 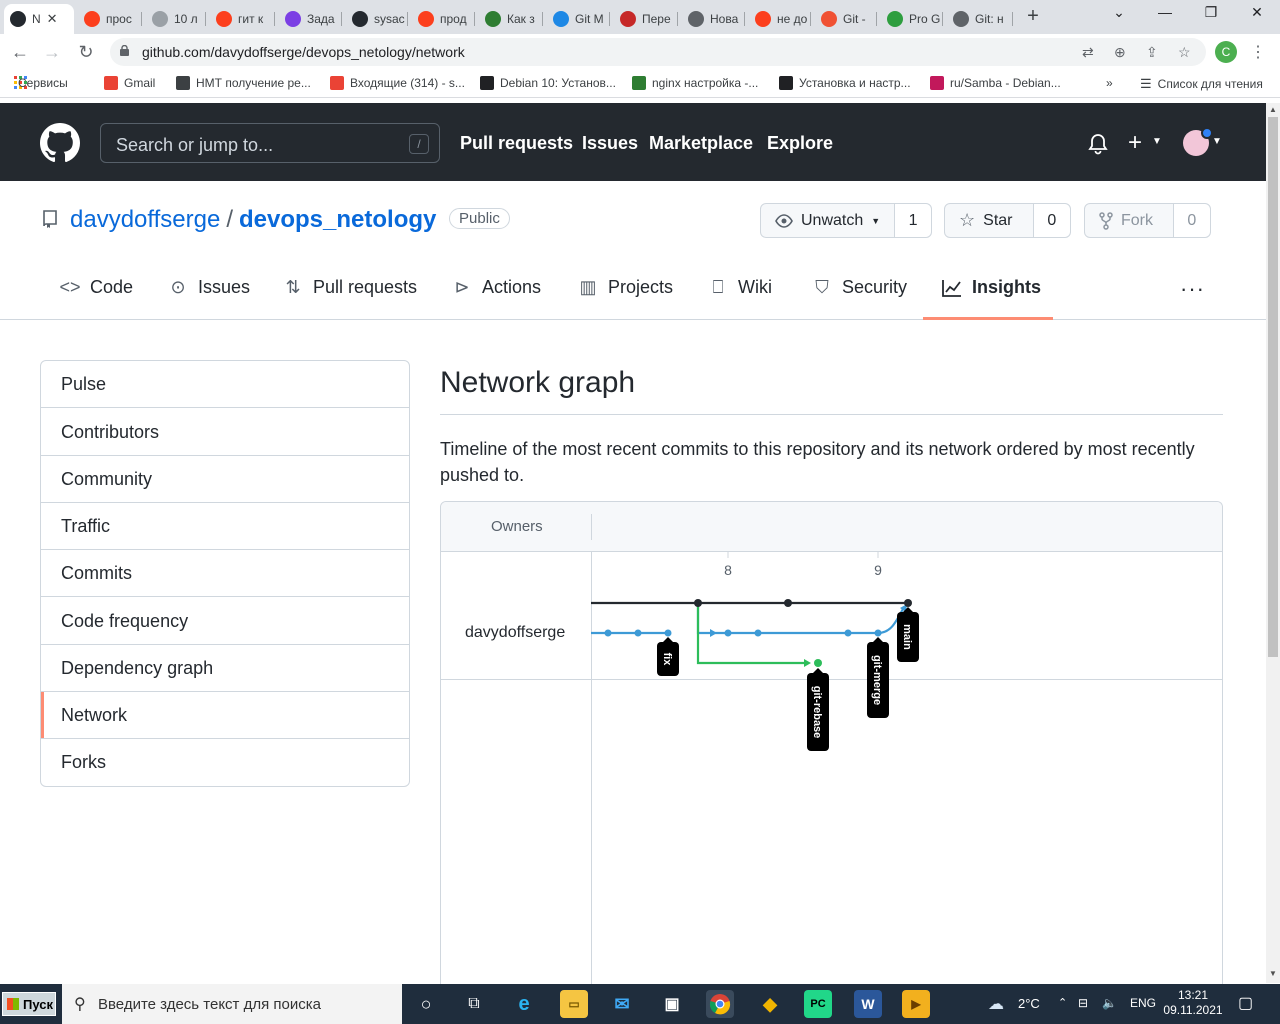 What do you see at coordinates (1007, 220) in the screenshot?
I see `star-button: ☆ Star 0` at bounding box center [1007, 220].